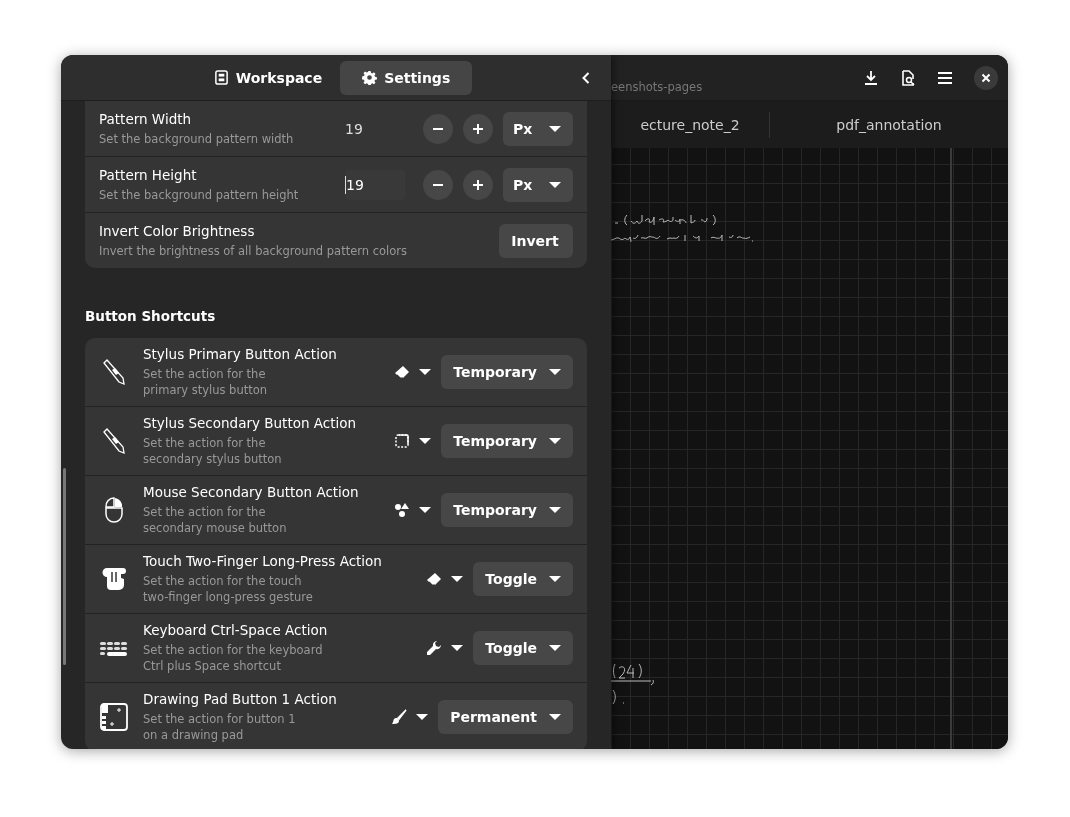 Image resolution: width=1070 pixels, height=817 pixels. What do you see at coordinates (220, 727) in the screenshot?
I see `shortcut-description: Set the action for button 1 on a drawing pad` at bounding box center [220, 727].